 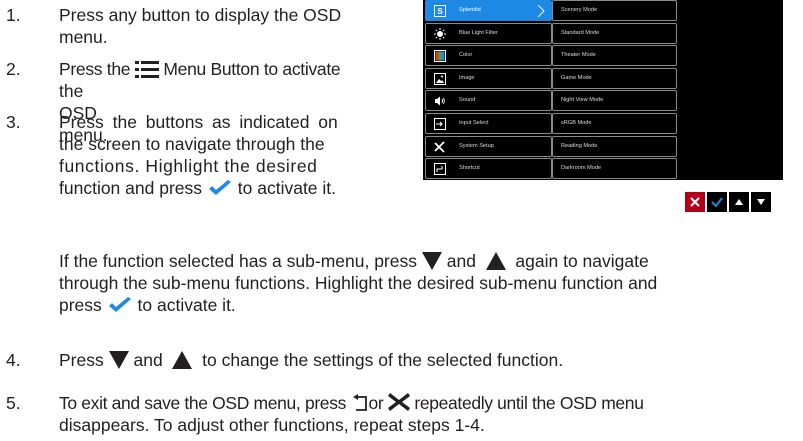 What do you see at coordinates (614, 33) in the screenshot?
I see `osd-sub-item: Standard Mode` at bounding box center [614, 33].